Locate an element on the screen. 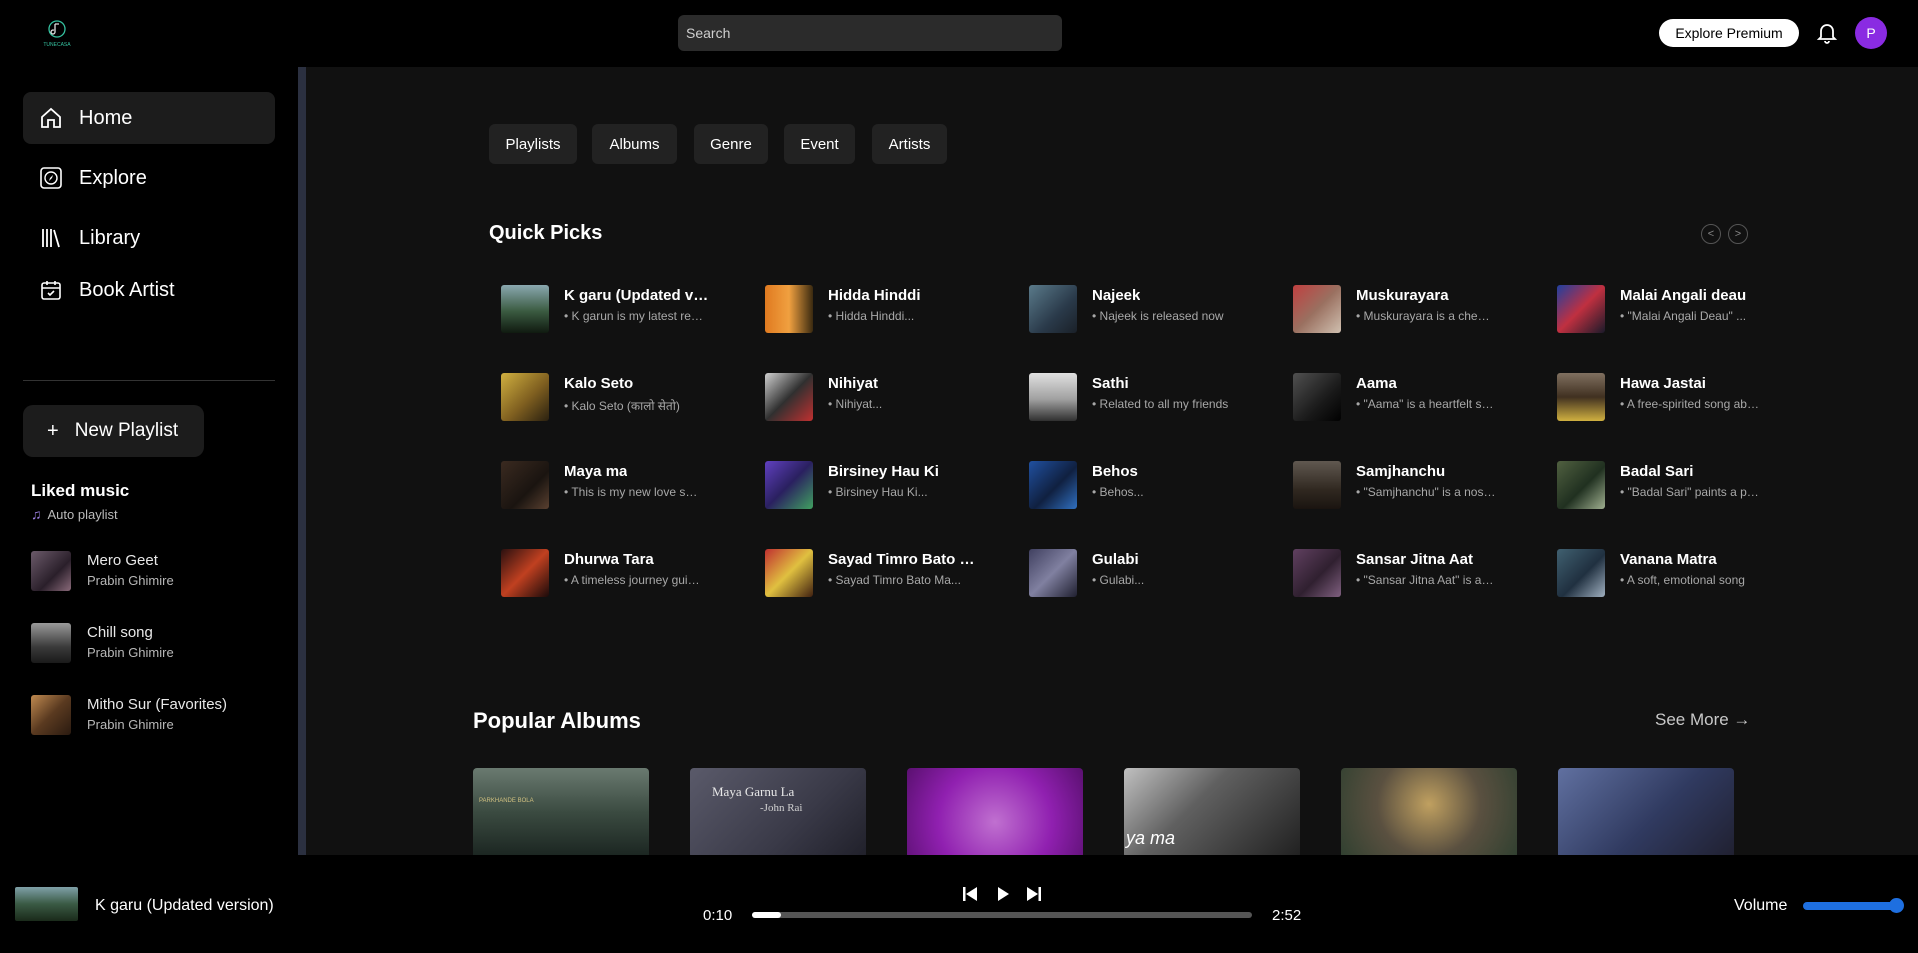  prev-arrow-button: < is located at coordinates (1711, 234).